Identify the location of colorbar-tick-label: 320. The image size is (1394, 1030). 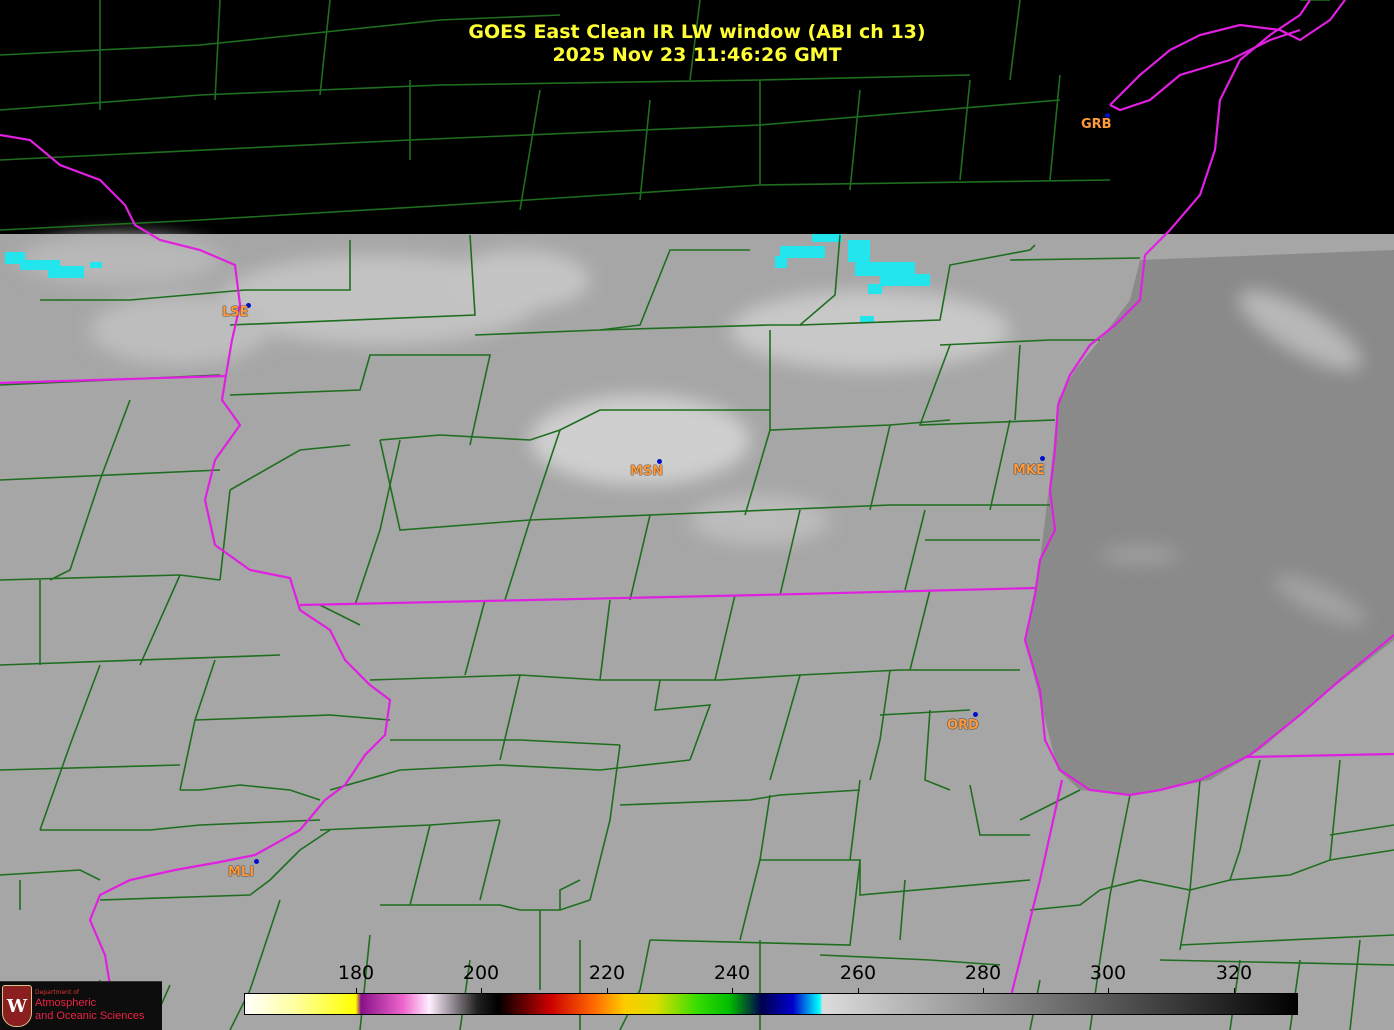
(1234, 973).